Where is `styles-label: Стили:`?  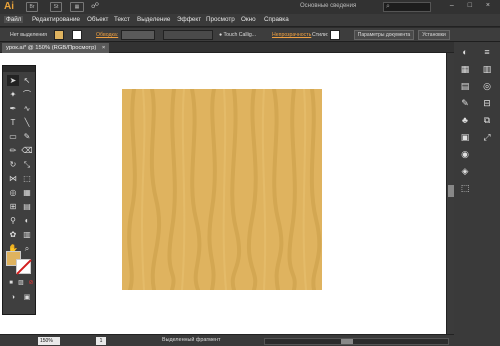
styles-label: Стили: is located at coordinates (320, 35).